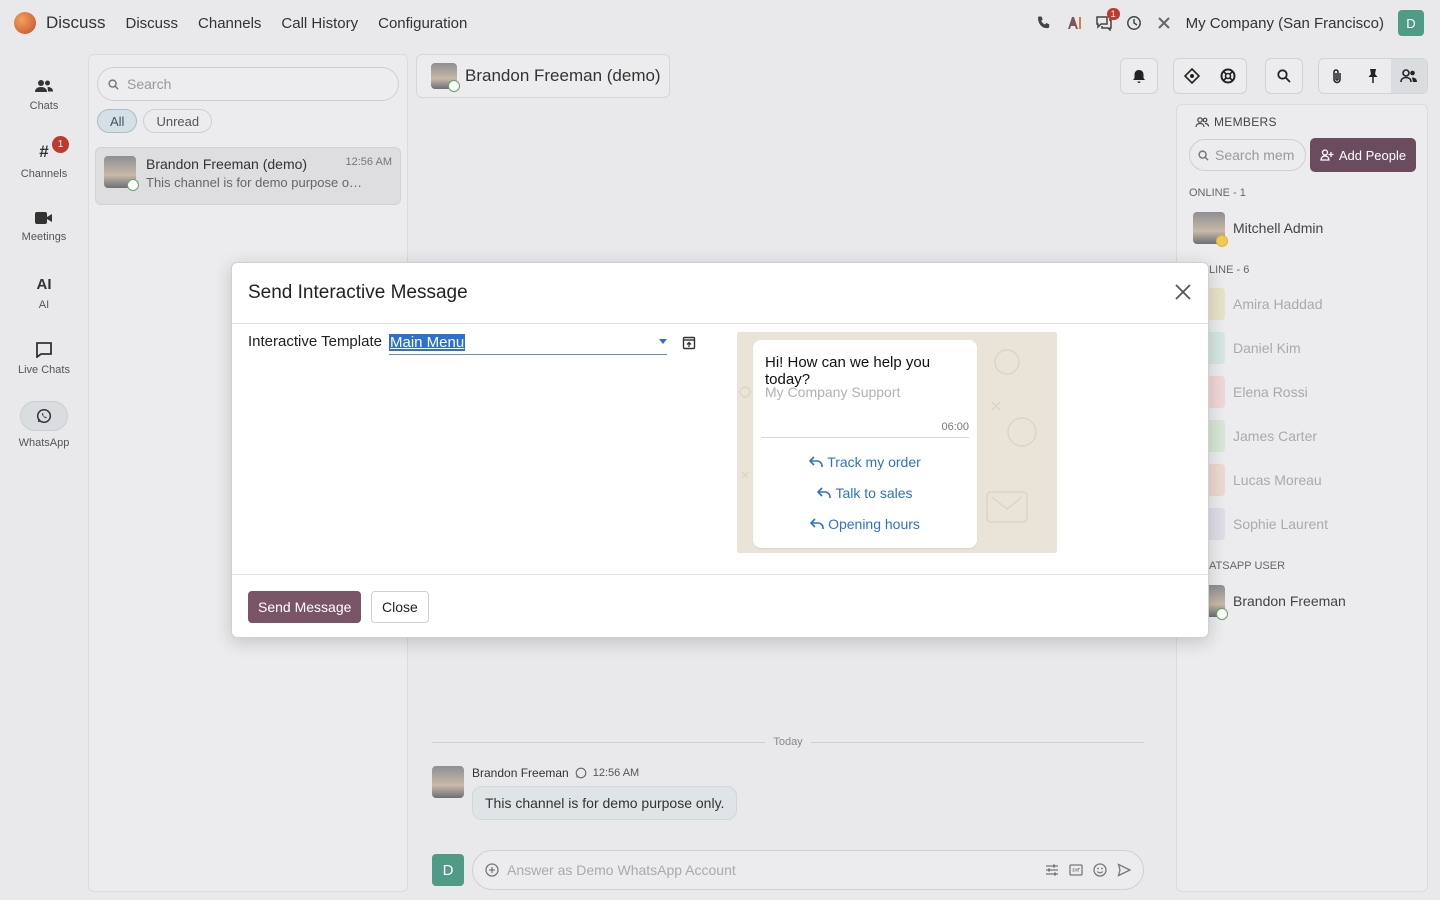  I want to click on template-value: Main Menu, so click(427, 342).